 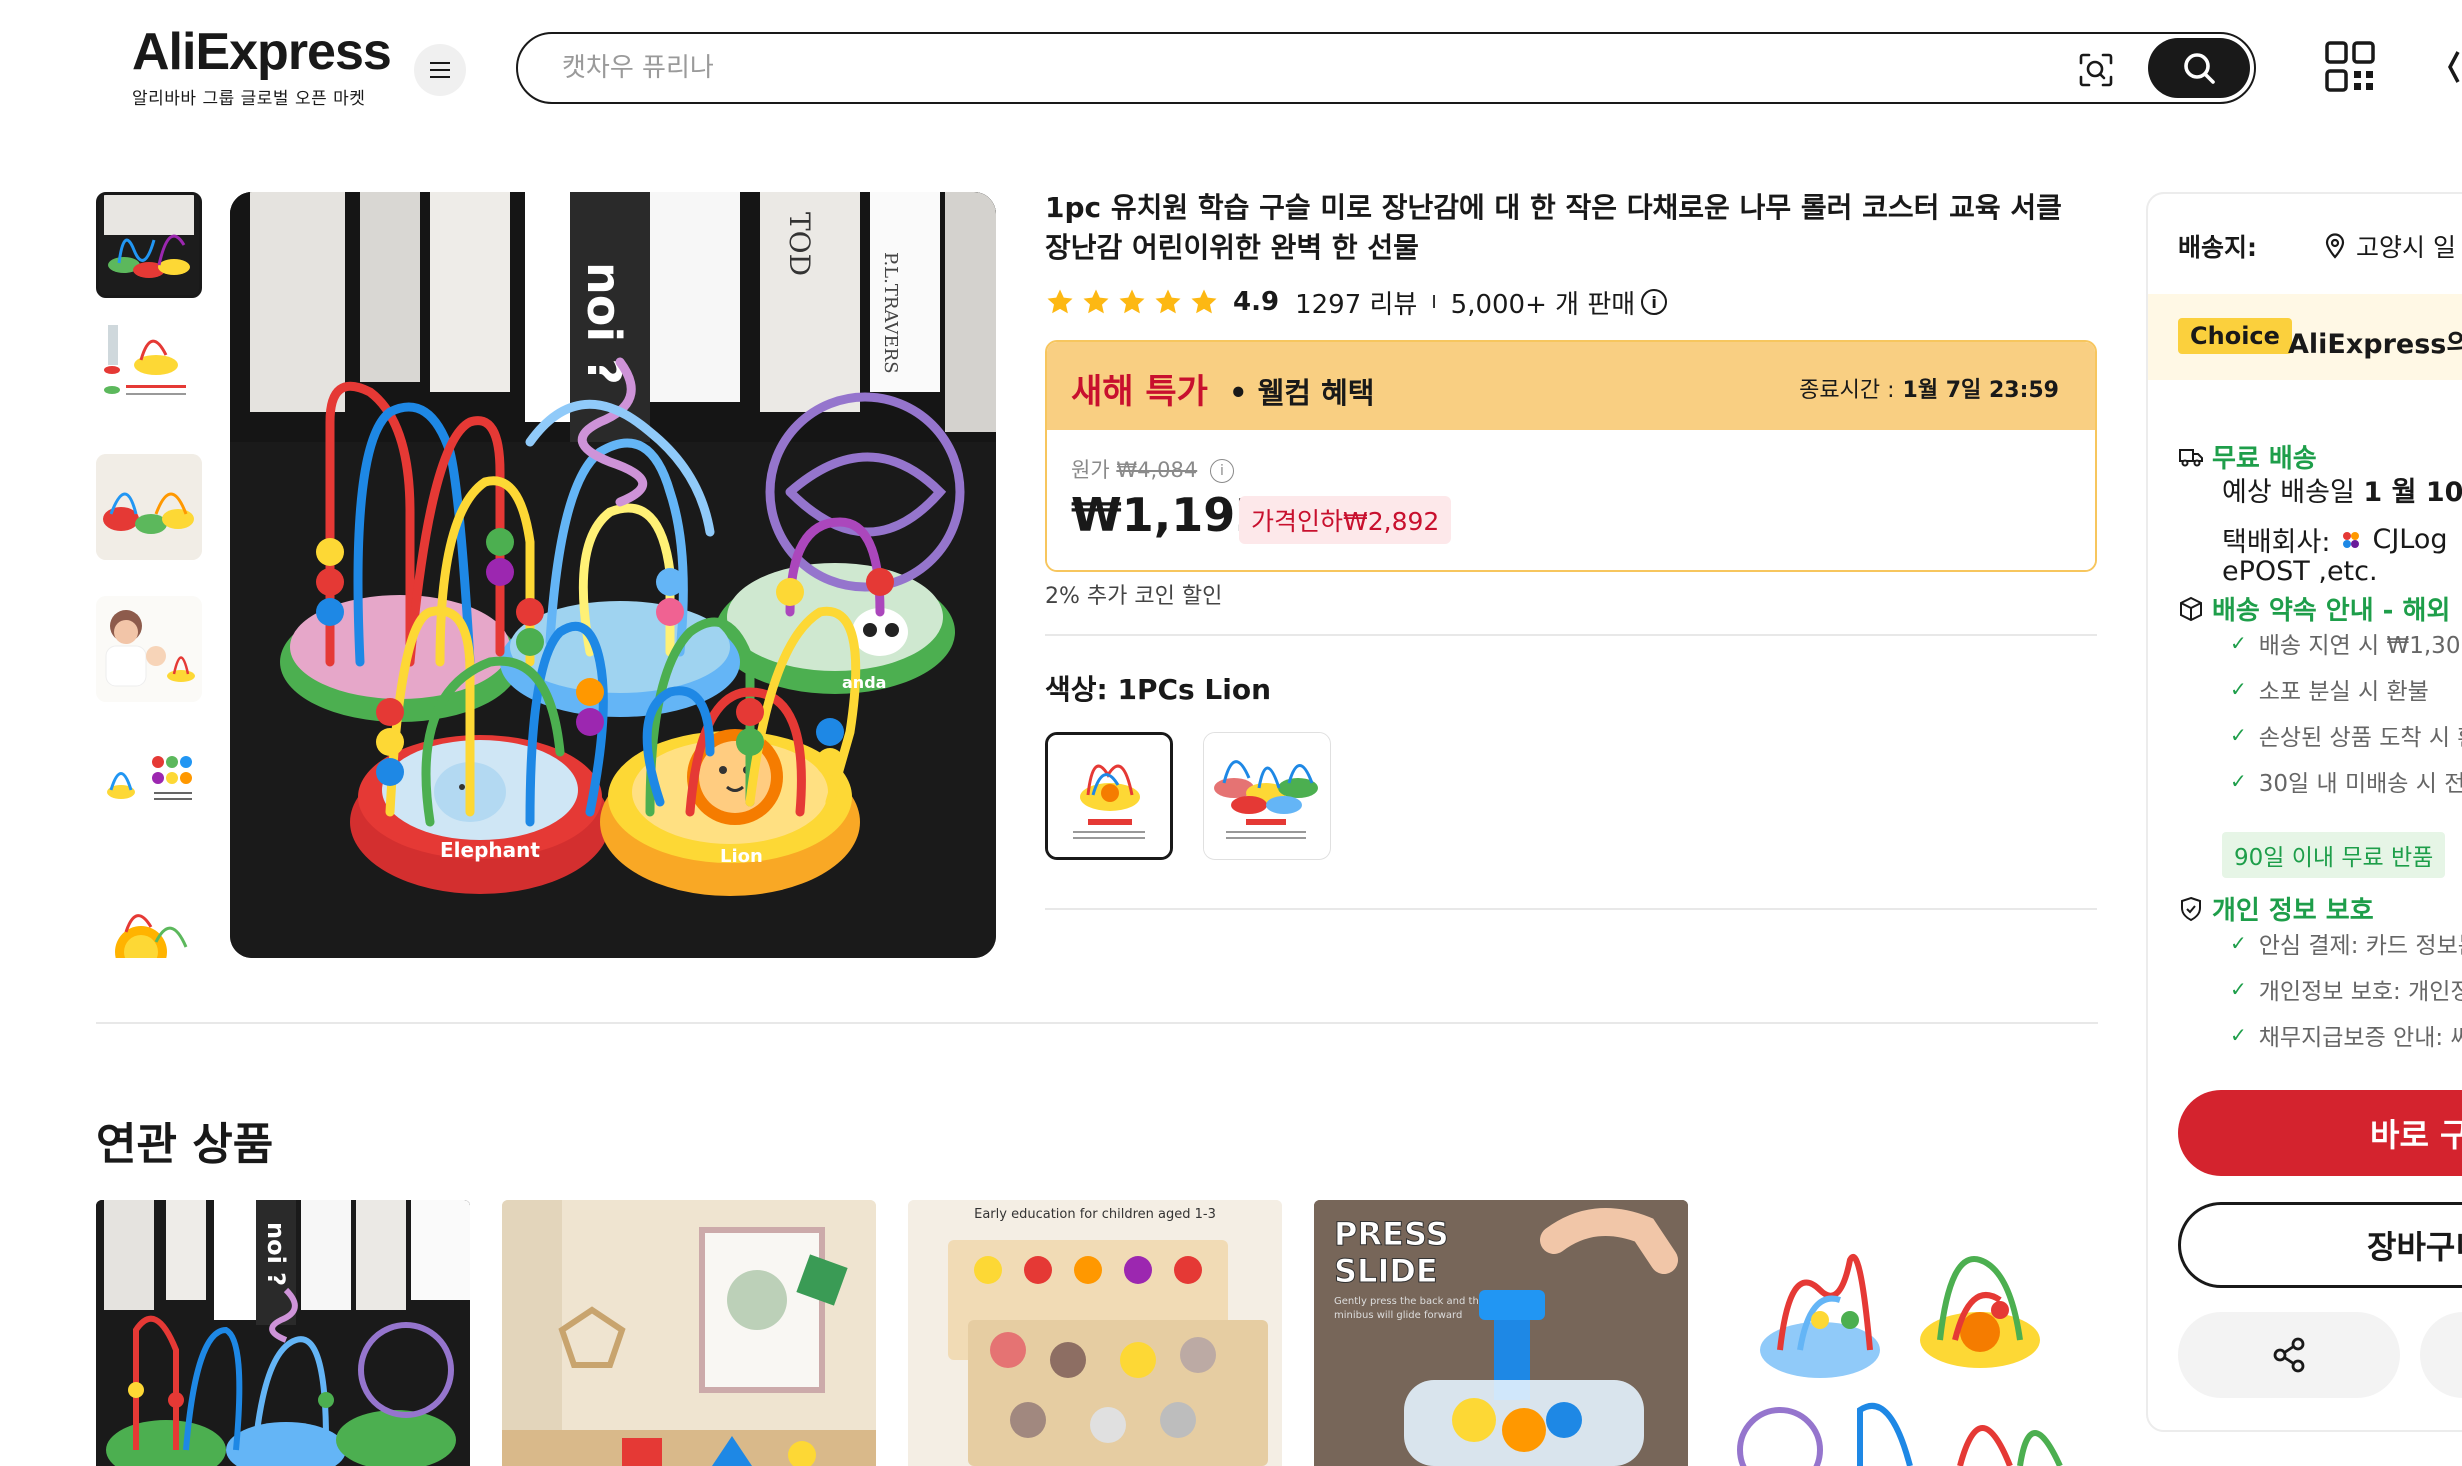 What do you see at coordinates (2337, 611) in the screenshot?
I see `delivery-promise-title: 배송 약속 안내 - 해외 !` at bounding box center [2337, 611].